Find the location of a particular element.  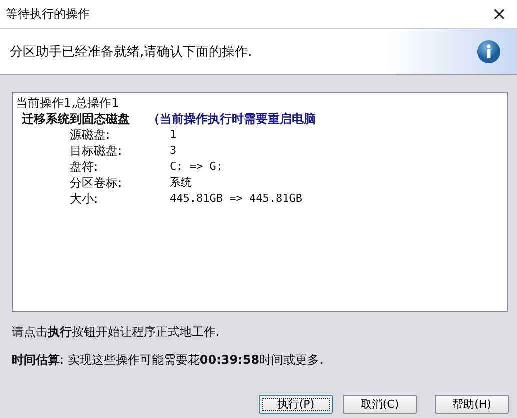

time-estimate: 时间估算: 实现这些操作可能需要花00:39:58时间或更多. is located at coordinates (168, 360).